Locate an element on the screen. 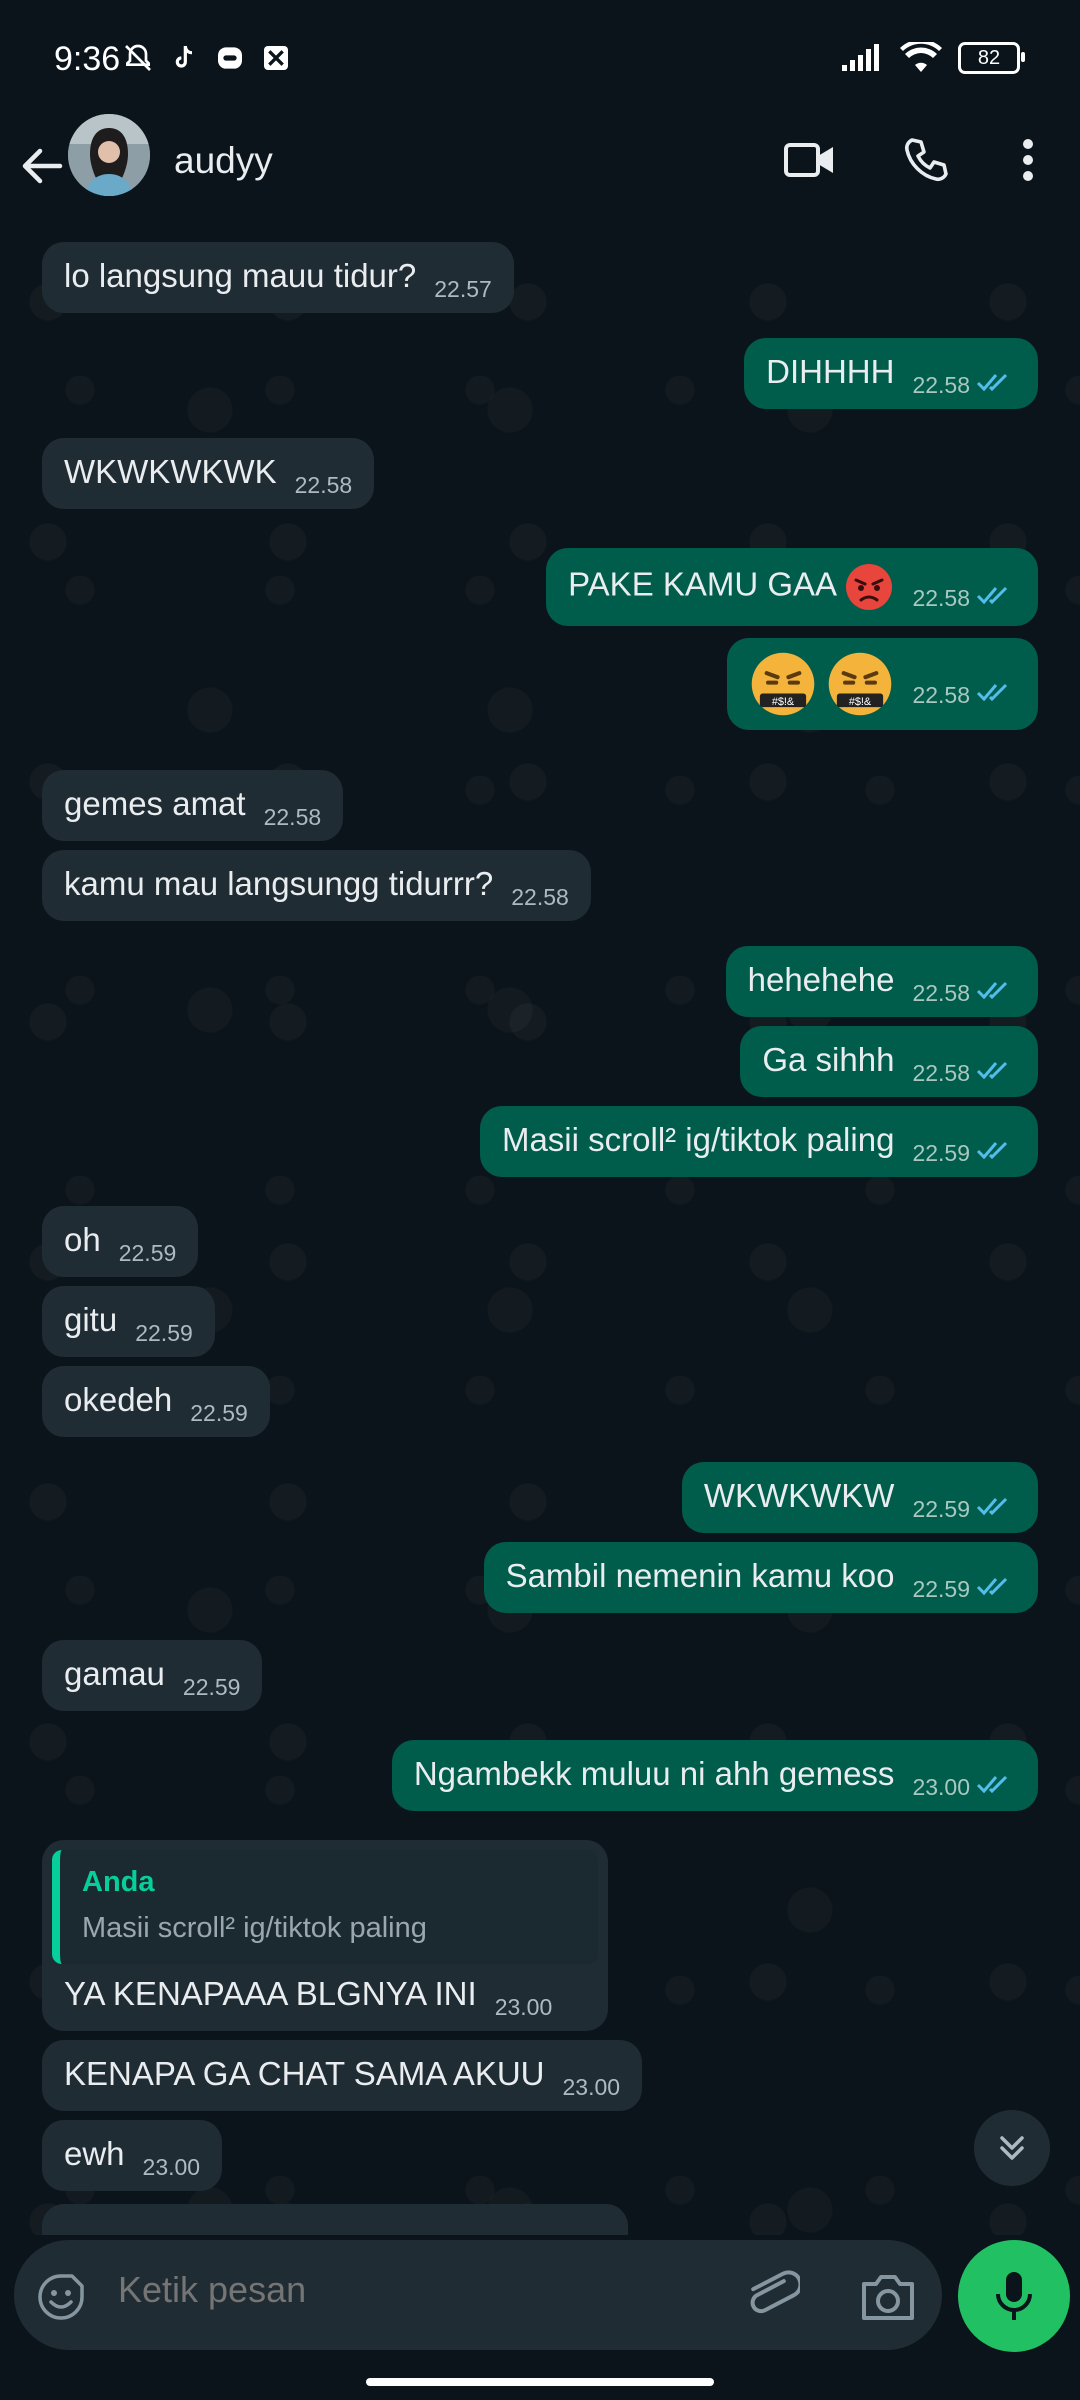 This screenshot has width=1080, height=2400. message-text: DIHHHH is located at coordinates (830, 371).